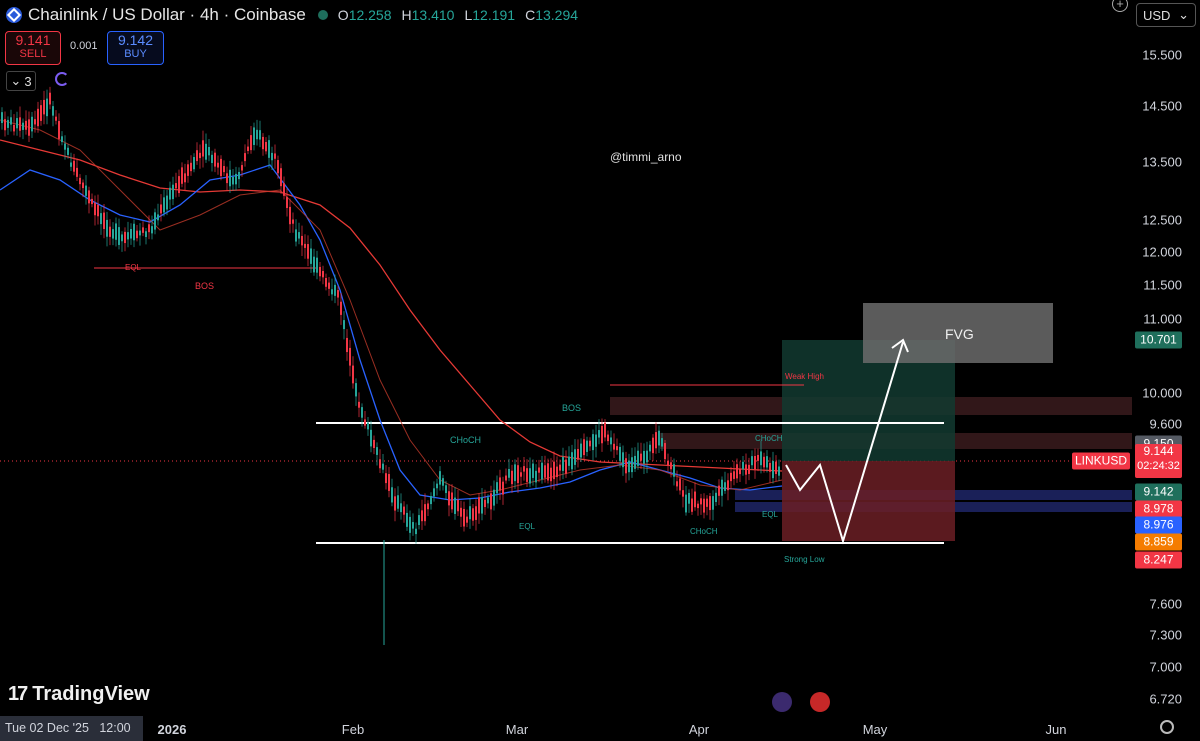  What do you see at coordinates (1165, 424) in the screenshot?
I see `price-axis-label: 9.600` at bounding box center [1165, 424].